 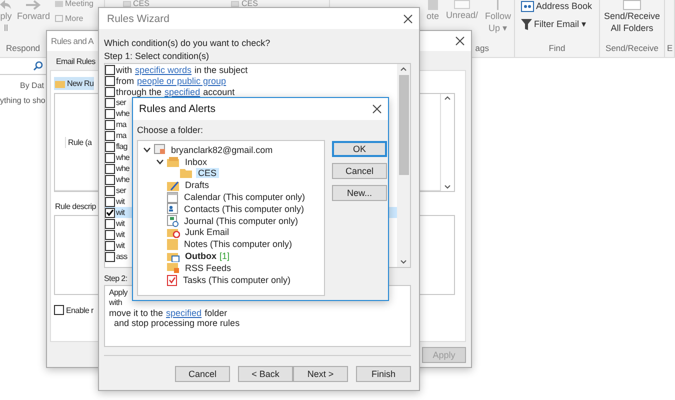 What do you see at coordinates (122, 146) in the screenshot?
I see `condition-text: flag` at bounding box center [122, 146].